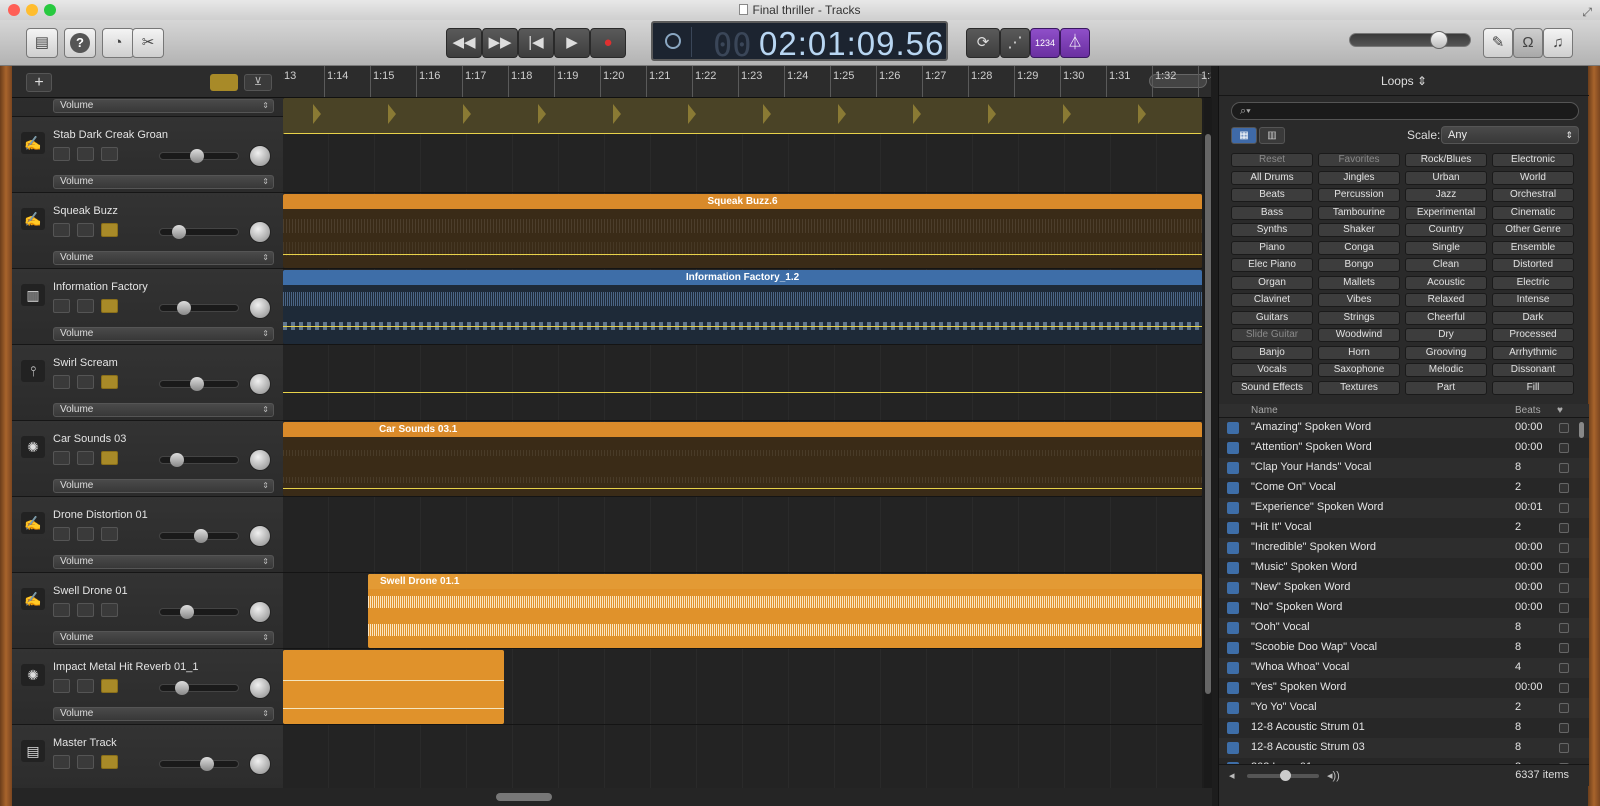 This screenshot has width=1600, height=806. I want to click on keyword-button: Single, so click(1446, 247).